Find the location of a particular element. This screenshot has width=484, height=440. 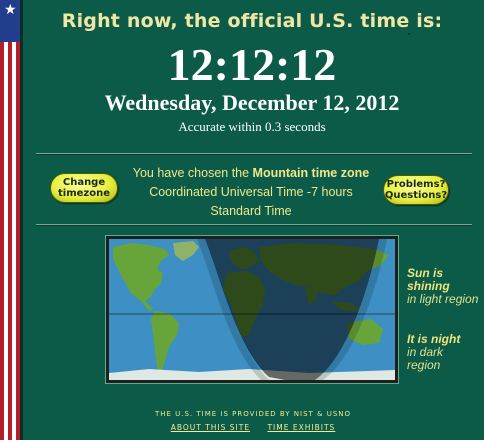

sunlight-legend: Sun is shining in light region is located at coordinates (443, 286).